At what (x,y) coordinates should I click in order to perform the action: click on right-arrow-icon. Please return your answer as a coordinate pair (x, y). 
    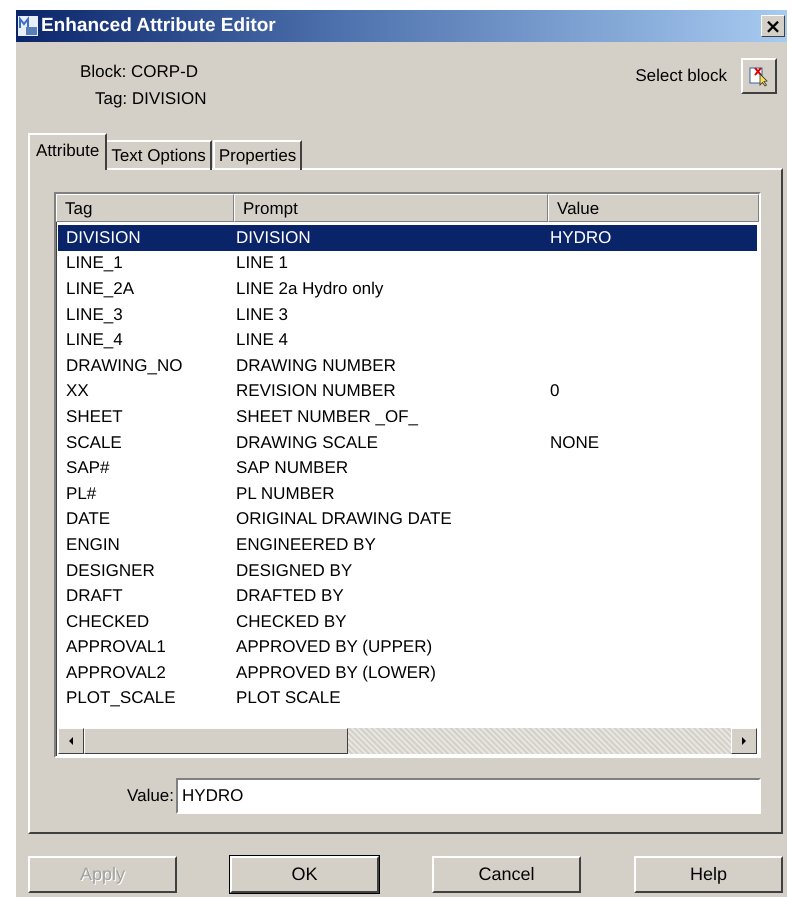
    Looking at the image, I should click on (744, 741).